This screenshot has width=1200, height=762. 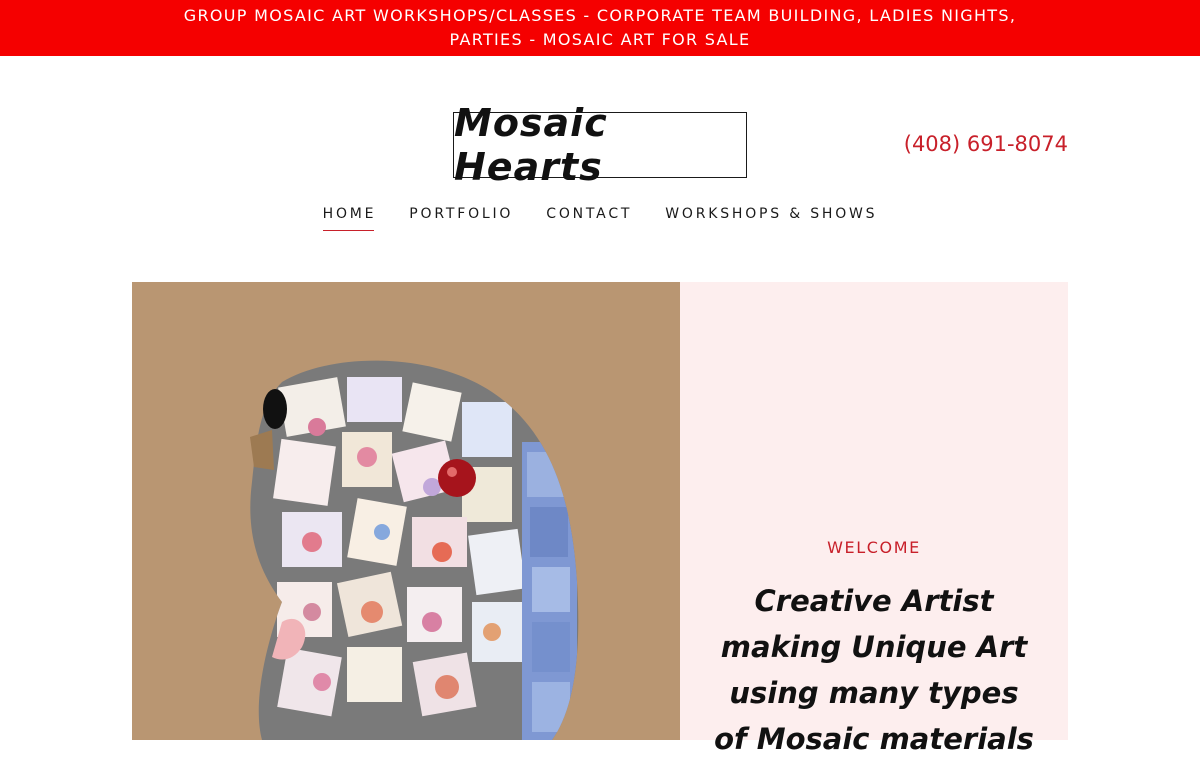 What do you see at coordinates (986, 144) in the screenshot?
I see `phone-link: (408) 691-8074` at bounding box center [986, 144].